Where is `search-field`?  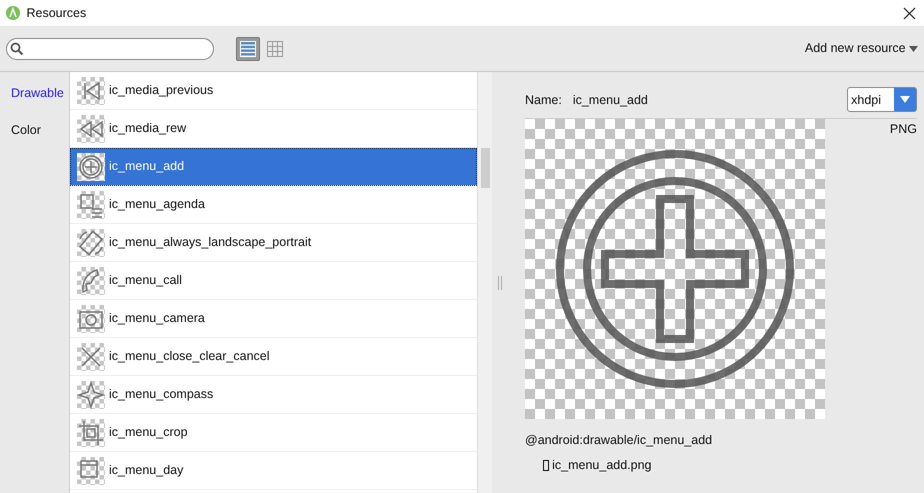
search-field is located at coordinates (110, 49).